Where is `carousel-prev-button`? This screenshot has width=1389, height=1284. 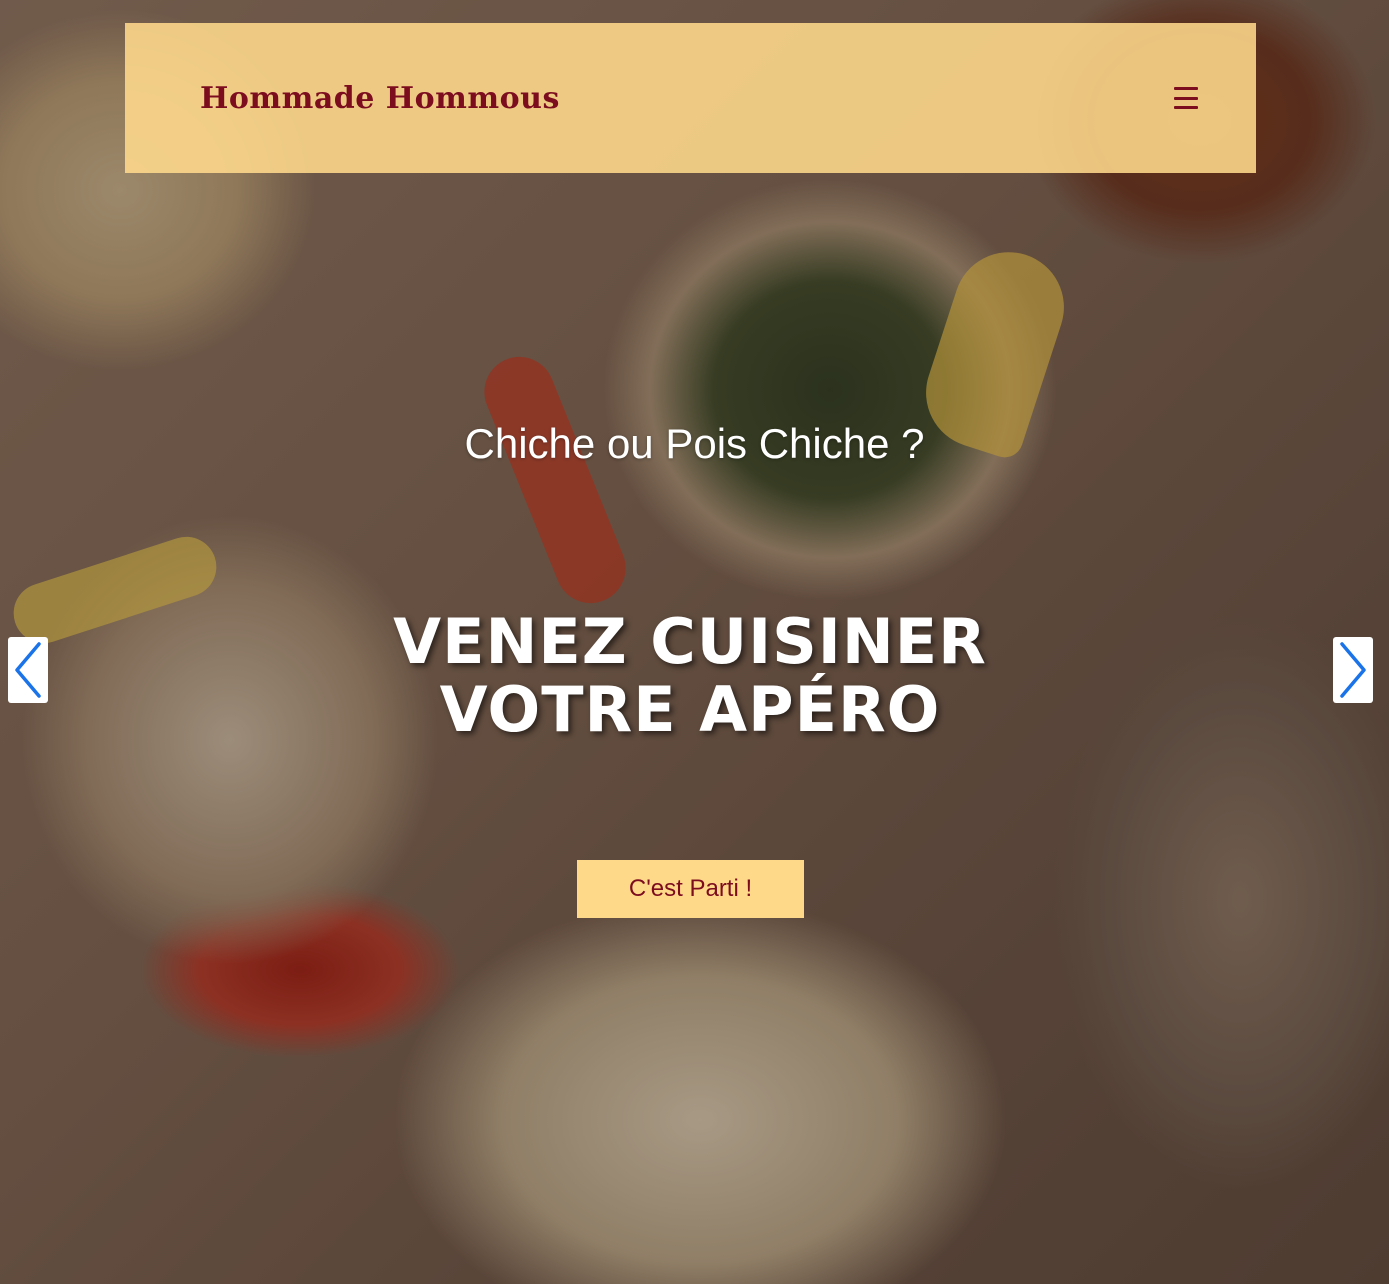 carousel-prev-button is located at coordinates (28, 670).